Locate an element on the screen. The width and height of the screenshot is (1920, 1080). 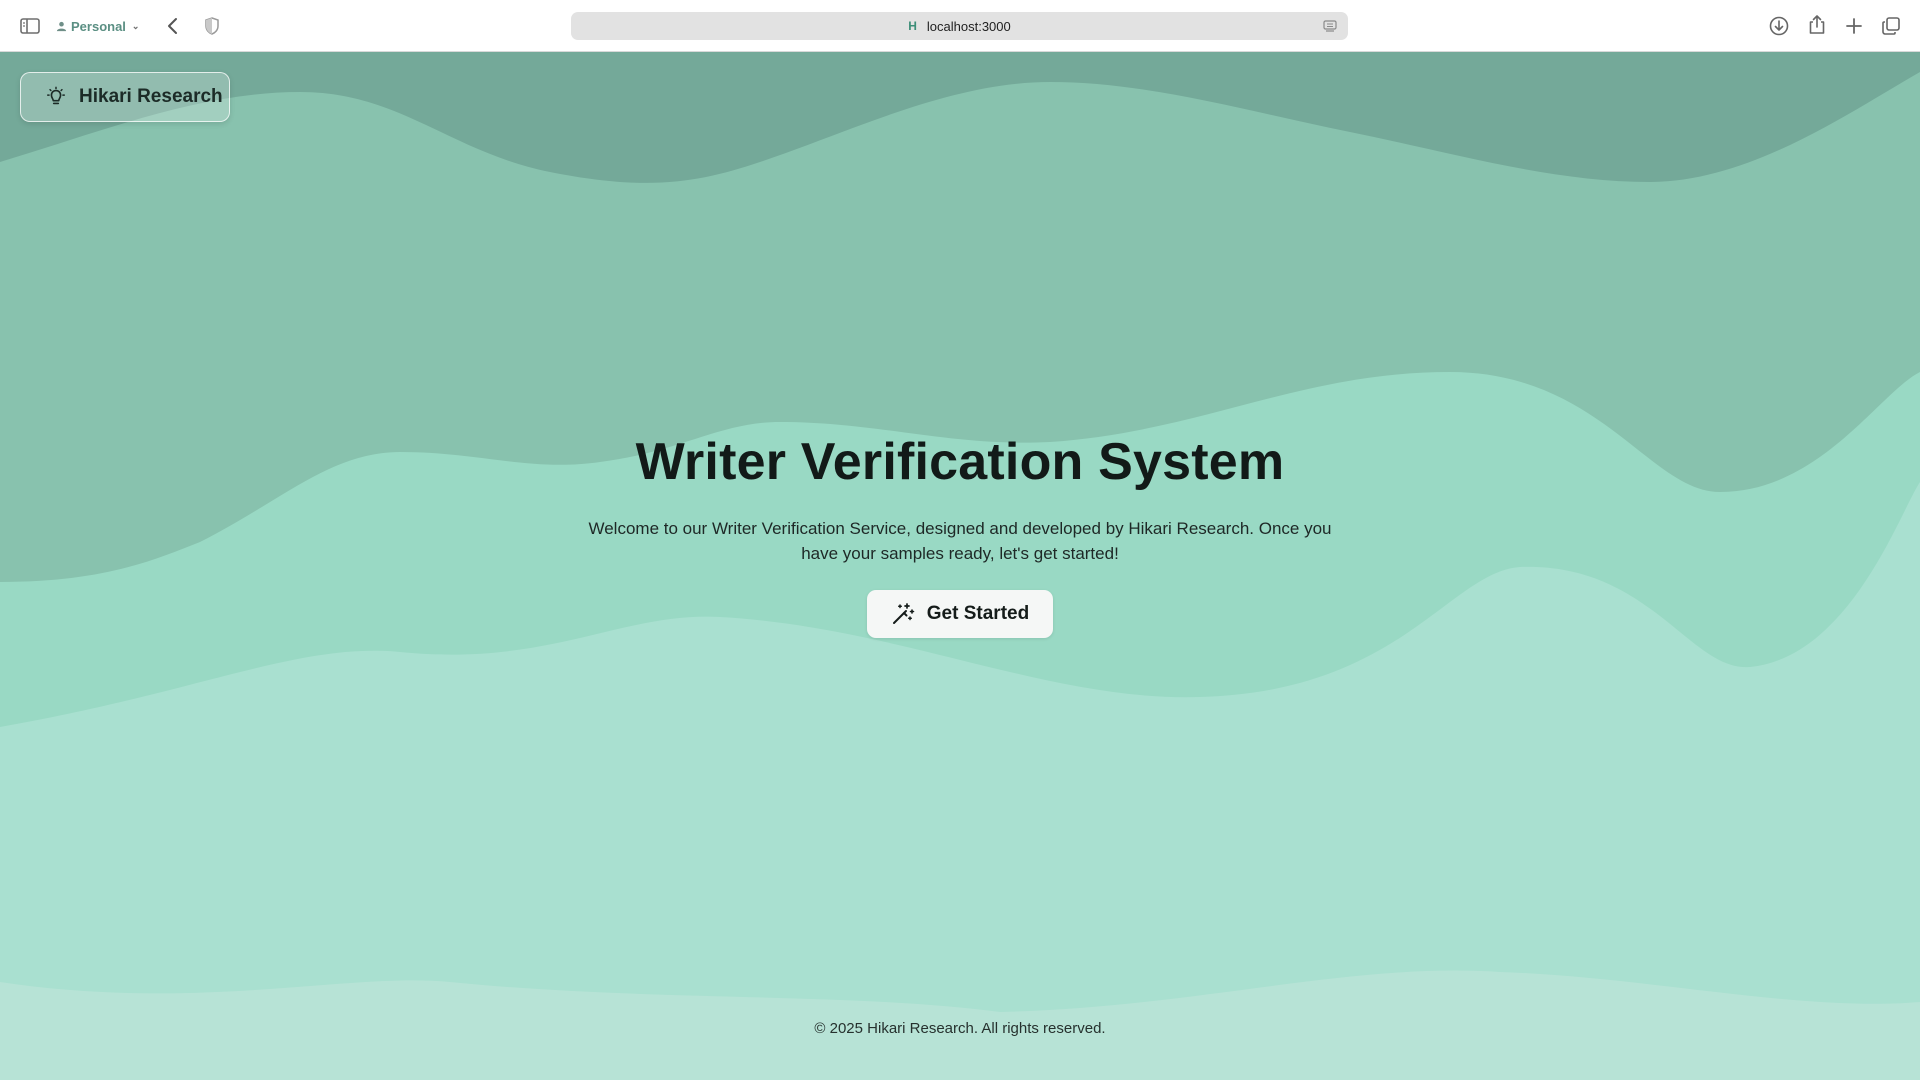
url-text: localhost:3000 is located at coordinates (968, 26).